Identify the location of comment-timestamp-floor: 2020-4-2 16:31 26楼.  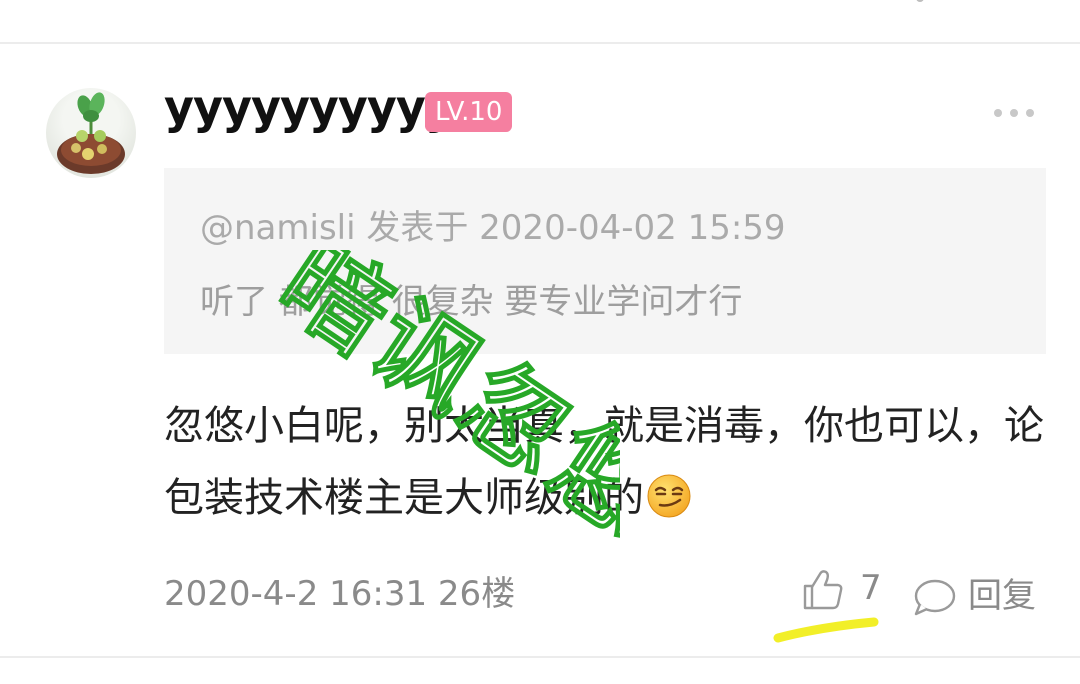
(340, 594).